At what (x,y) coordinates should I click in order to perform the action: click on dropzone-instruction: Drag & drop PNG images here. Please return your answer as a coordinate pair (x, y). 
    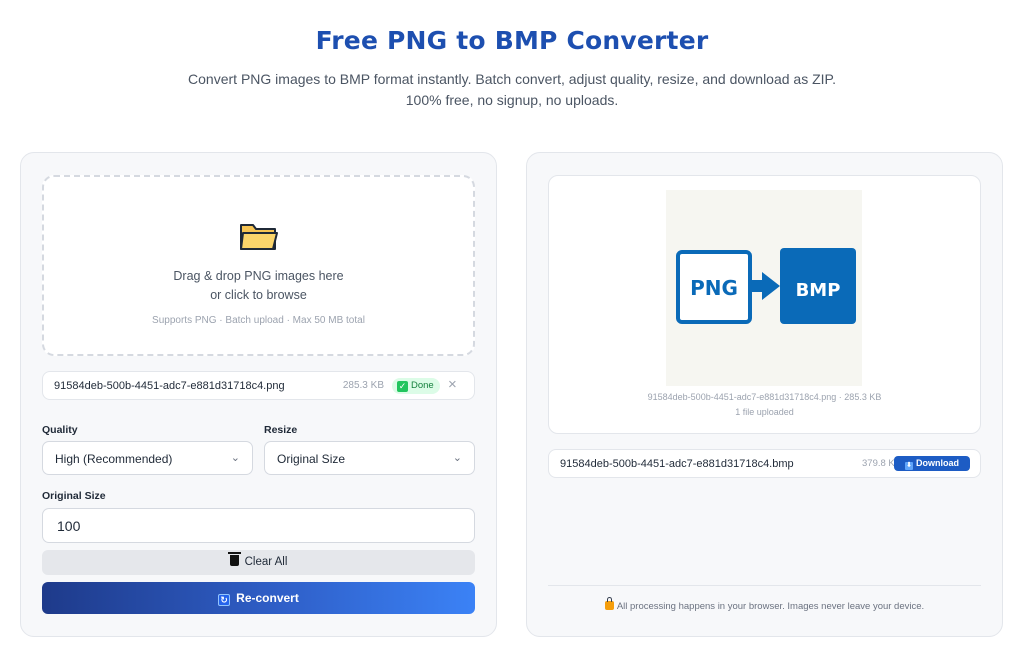
    Looking at the image, I should click on (258, 276).